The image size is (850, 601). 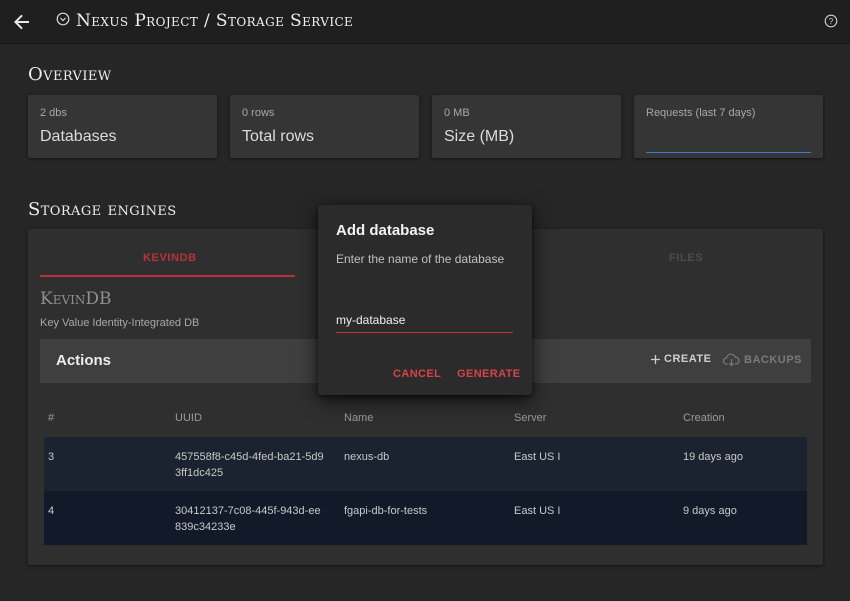 I want to click on back-button, so click(x=22, y=22).